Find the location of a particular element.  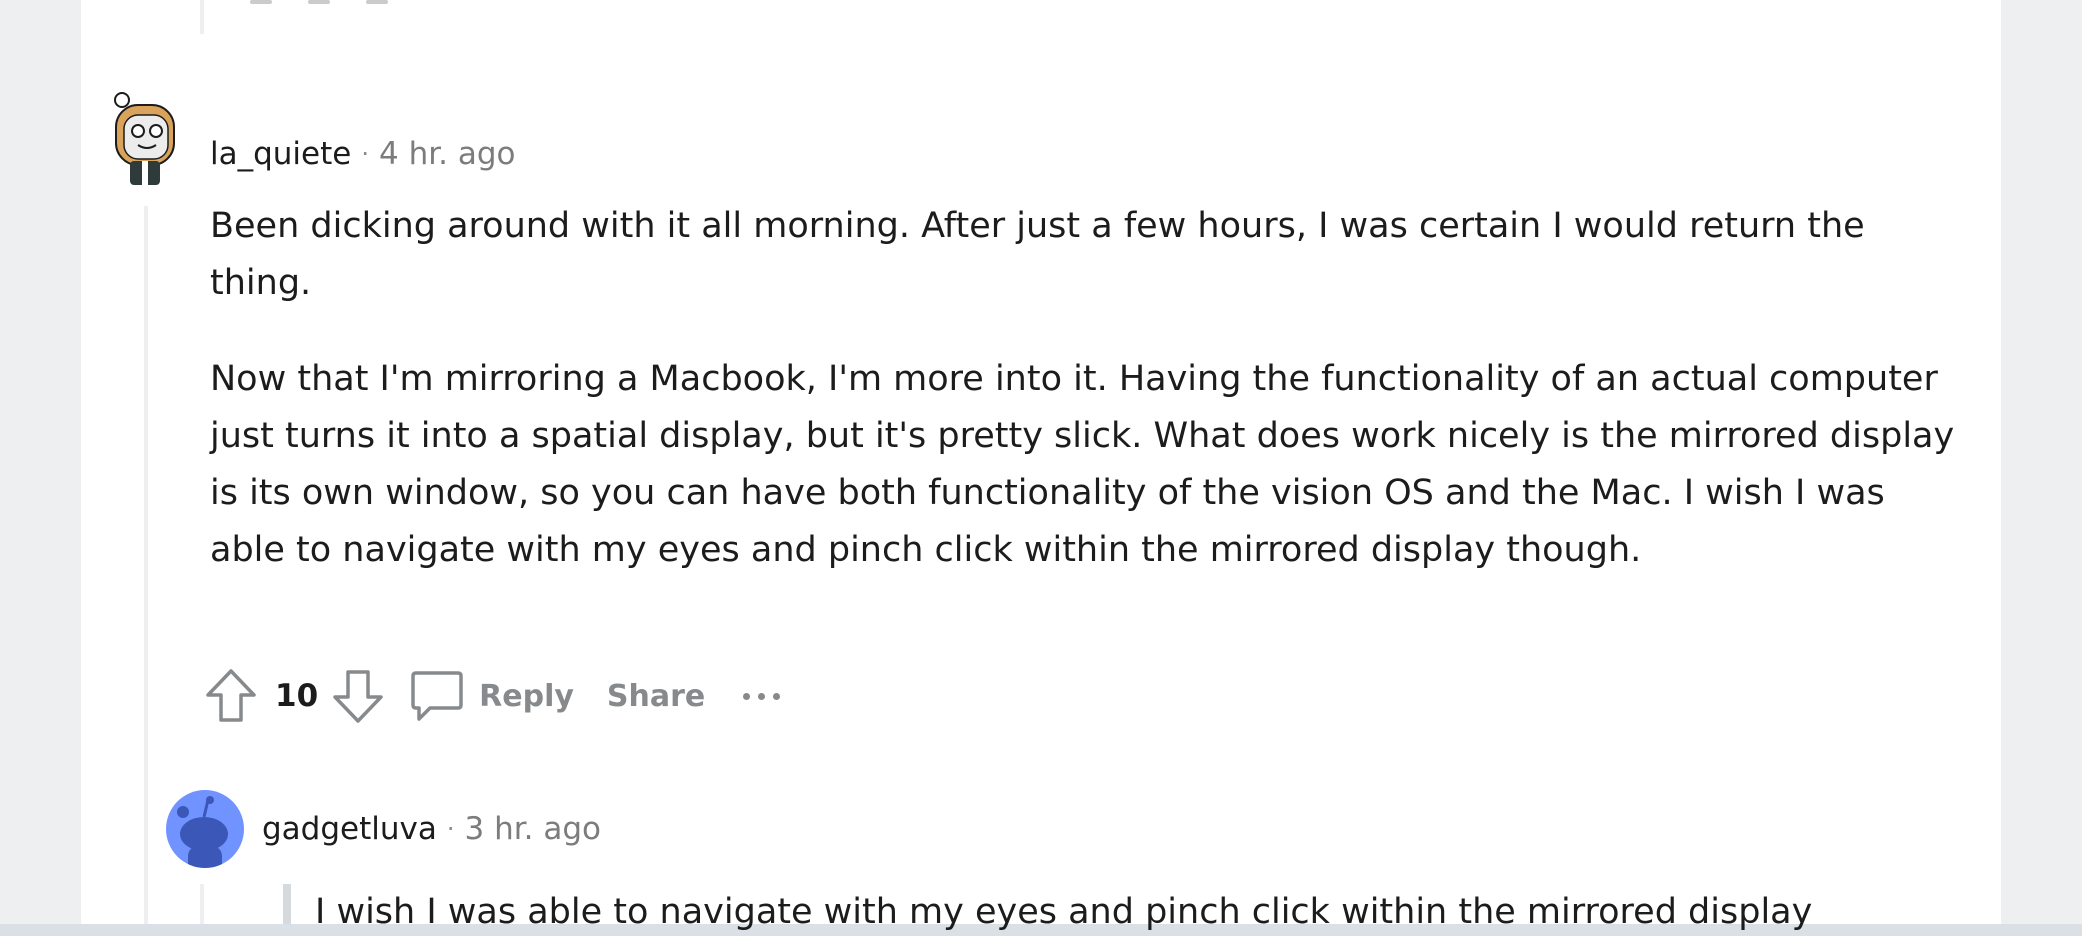

comment-actions: 10 Reply Share is located at coordinates (493, 696).